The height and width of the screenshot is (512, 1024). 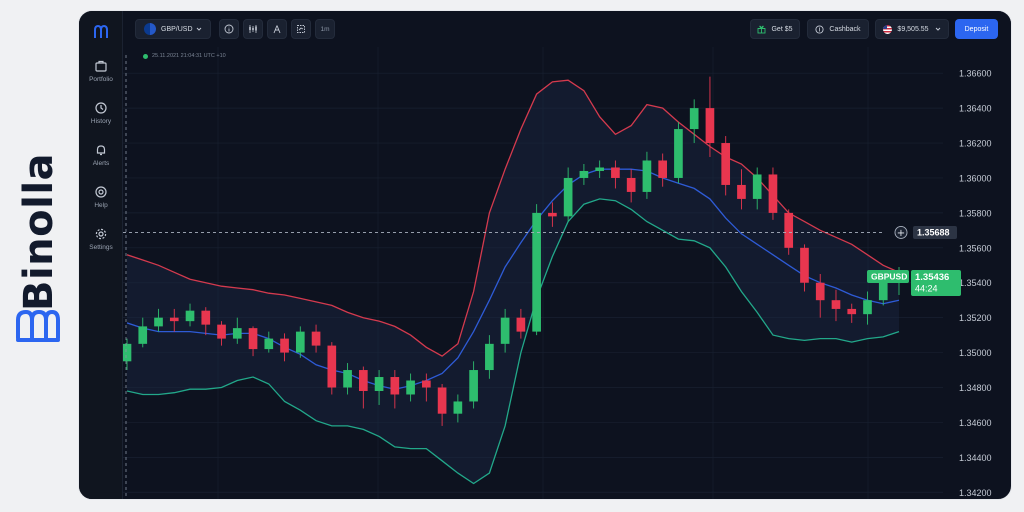 What do you see at coordinates (975, 388) in the screenshot?
I see `y-tick-label: 1.34800` at bounding box center [975, 388].